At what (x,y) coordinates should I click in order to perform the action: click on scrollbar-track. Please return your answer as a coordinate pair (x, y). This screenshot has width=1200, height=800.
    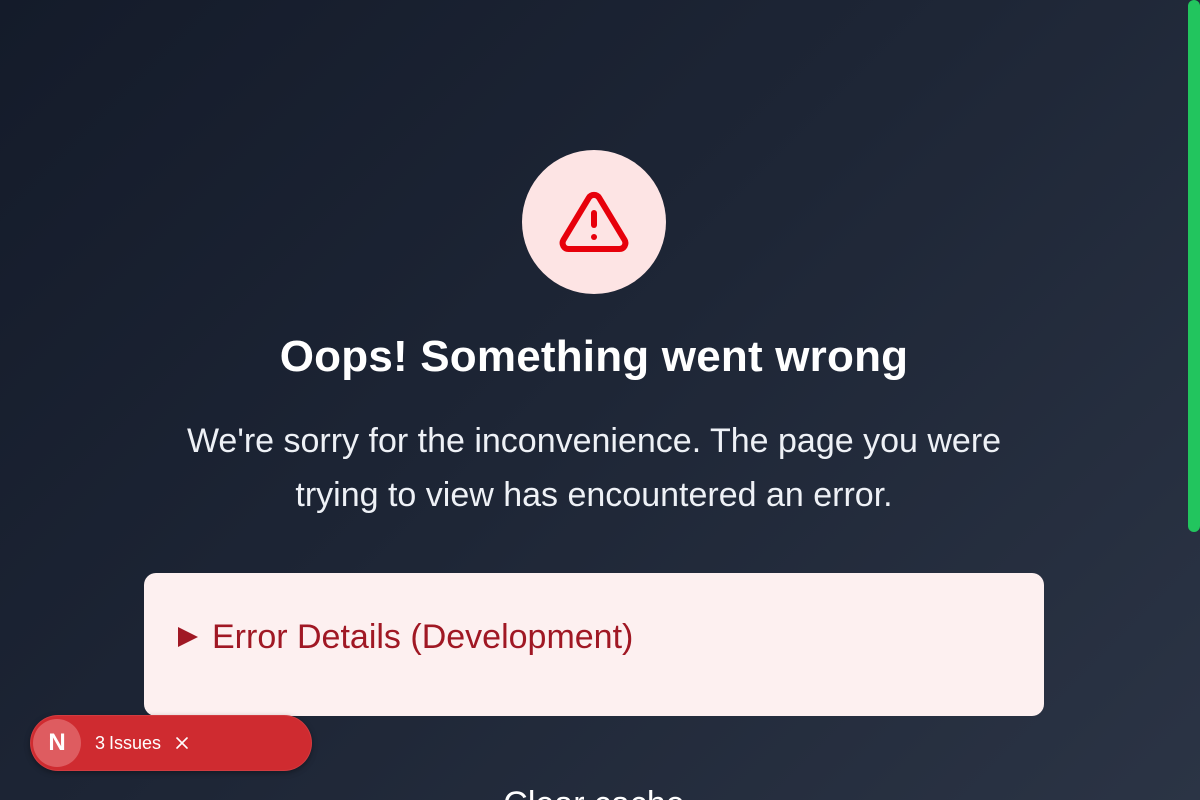
    Looking at the image, I should click on (1194, 400).